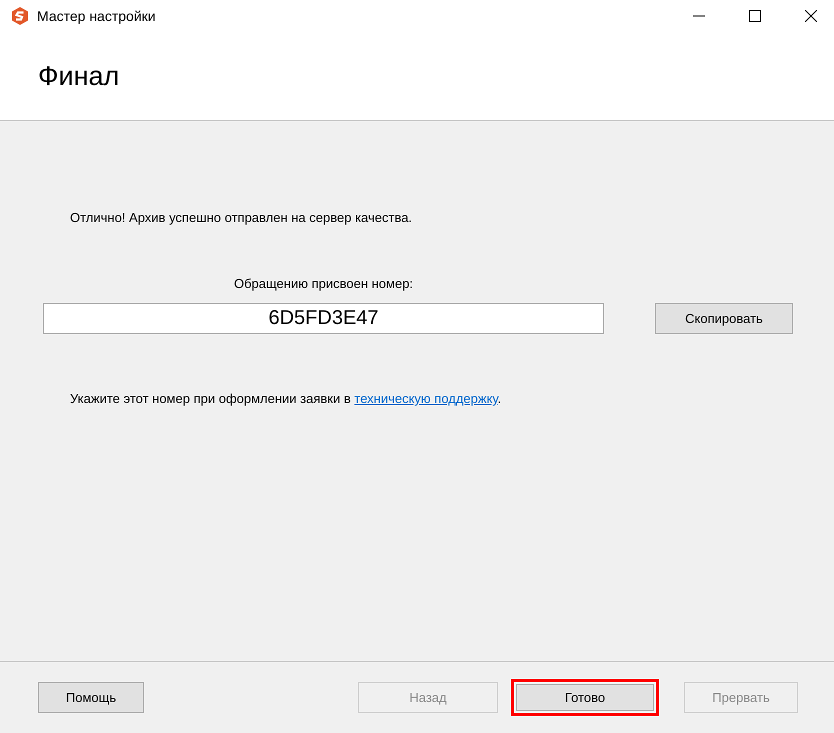 The width and height of the screenshot is (834, 733). I want to click on wizard-button: Готово, so click(585, 697).